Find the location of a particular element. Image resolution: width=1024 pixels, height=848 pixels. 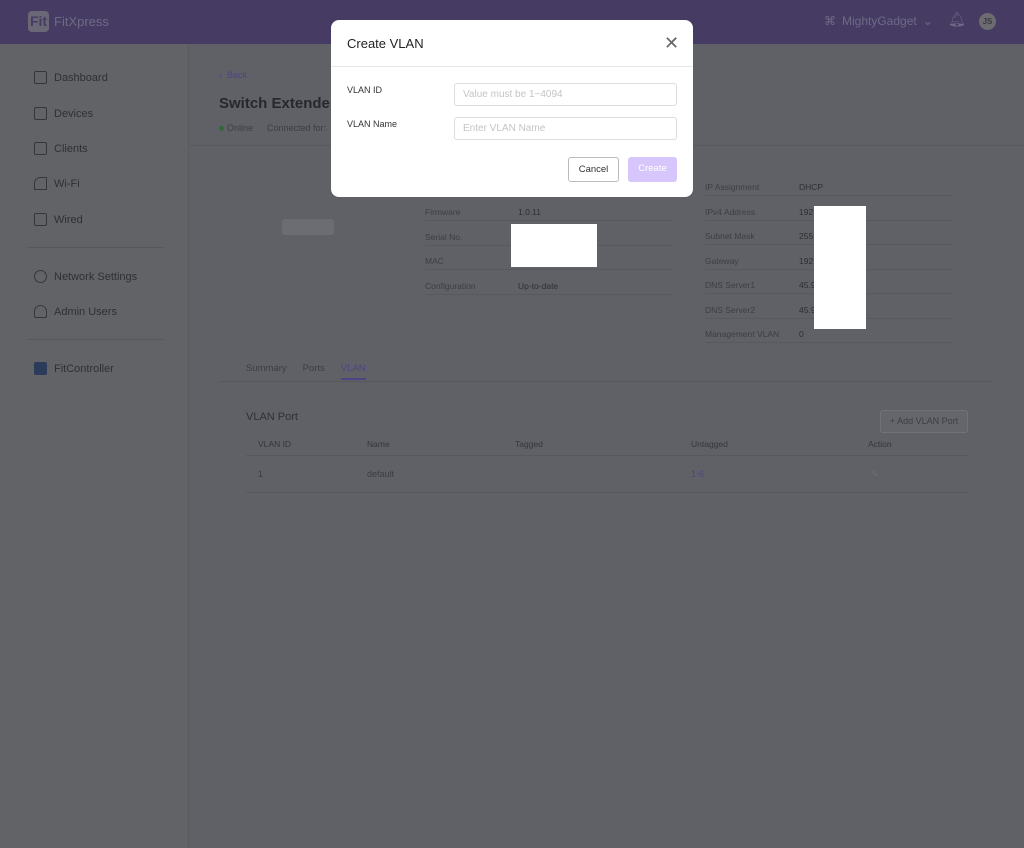

tab-summary: Summary is located at coordinates (266, 371).